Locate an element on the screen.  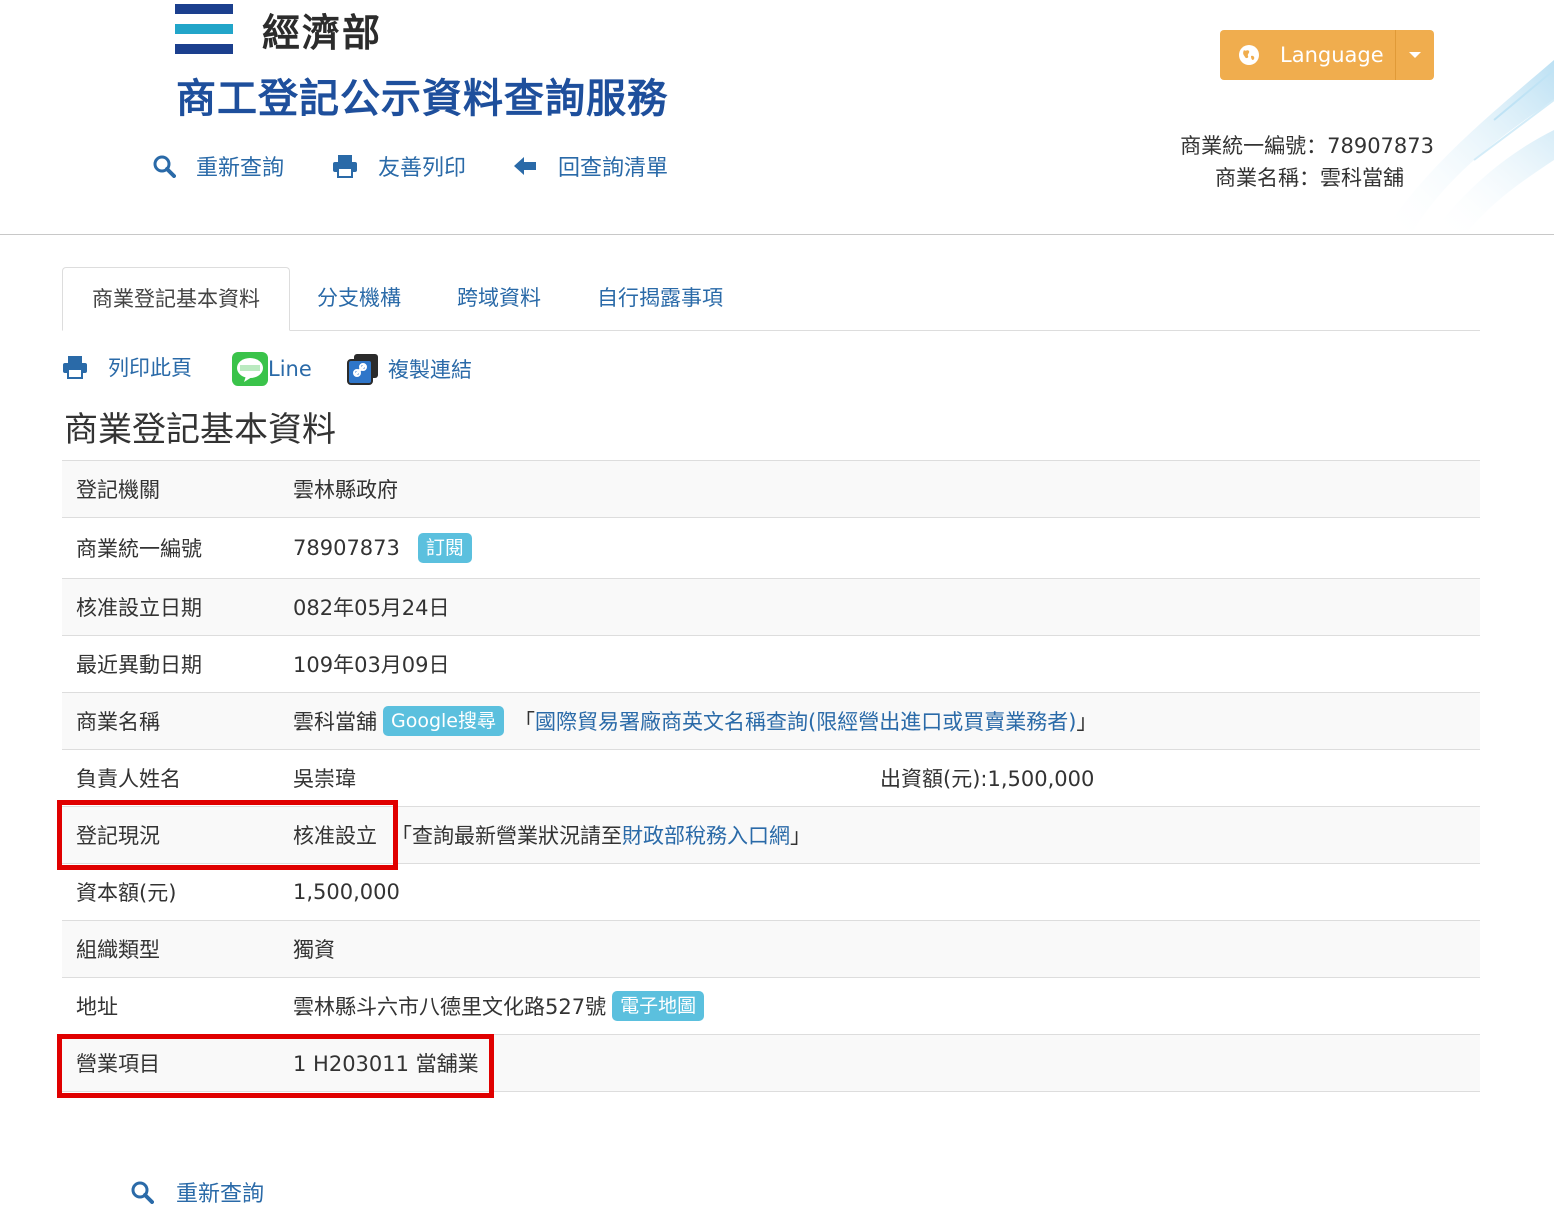
table-row: 最近異動日期 109年03月09日 is located at coordinates (771, 664).